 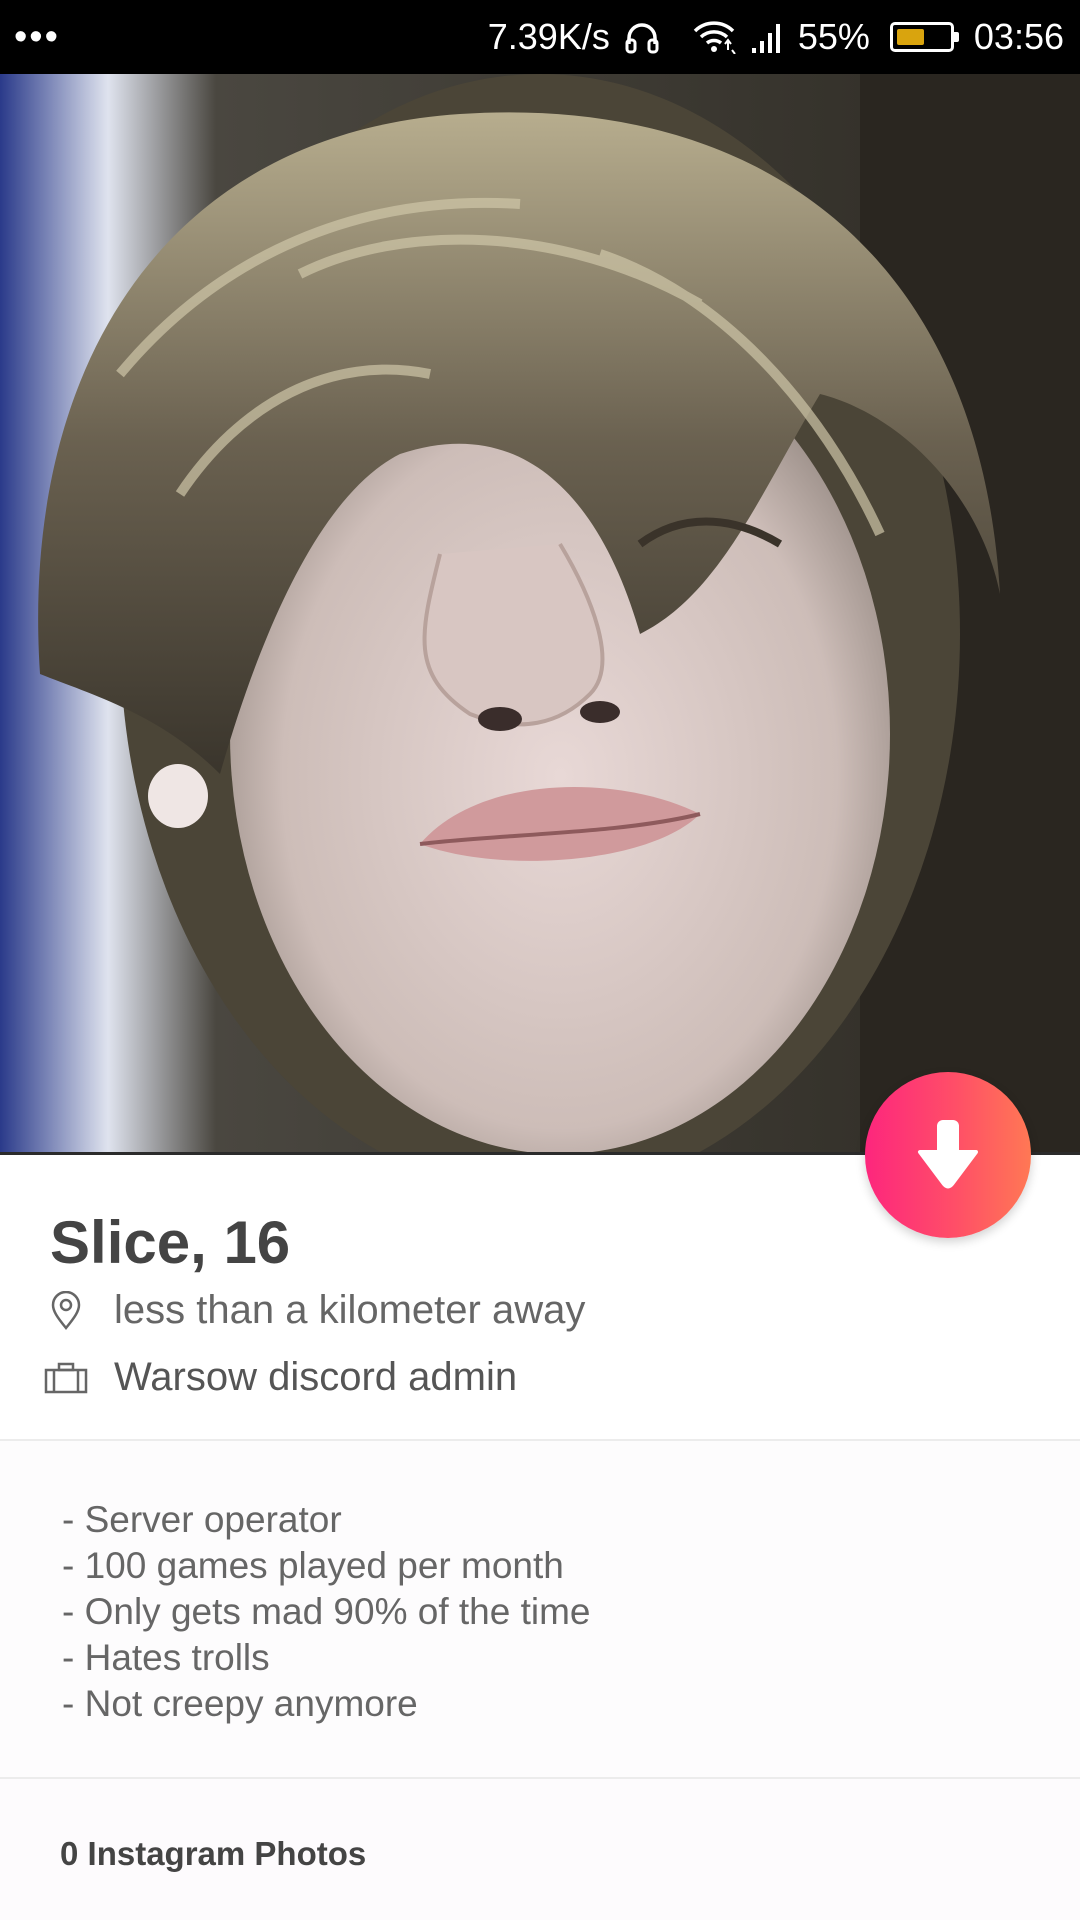 I want to click on clock-time: 03:56, so click(x=1018, y=36).